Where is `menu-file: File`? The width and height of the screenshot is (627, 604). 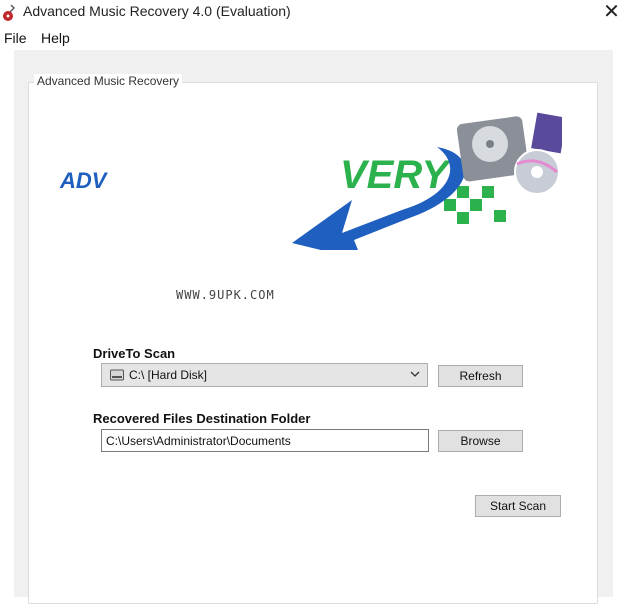 menu-file: File is located at coordinates (15, 38).